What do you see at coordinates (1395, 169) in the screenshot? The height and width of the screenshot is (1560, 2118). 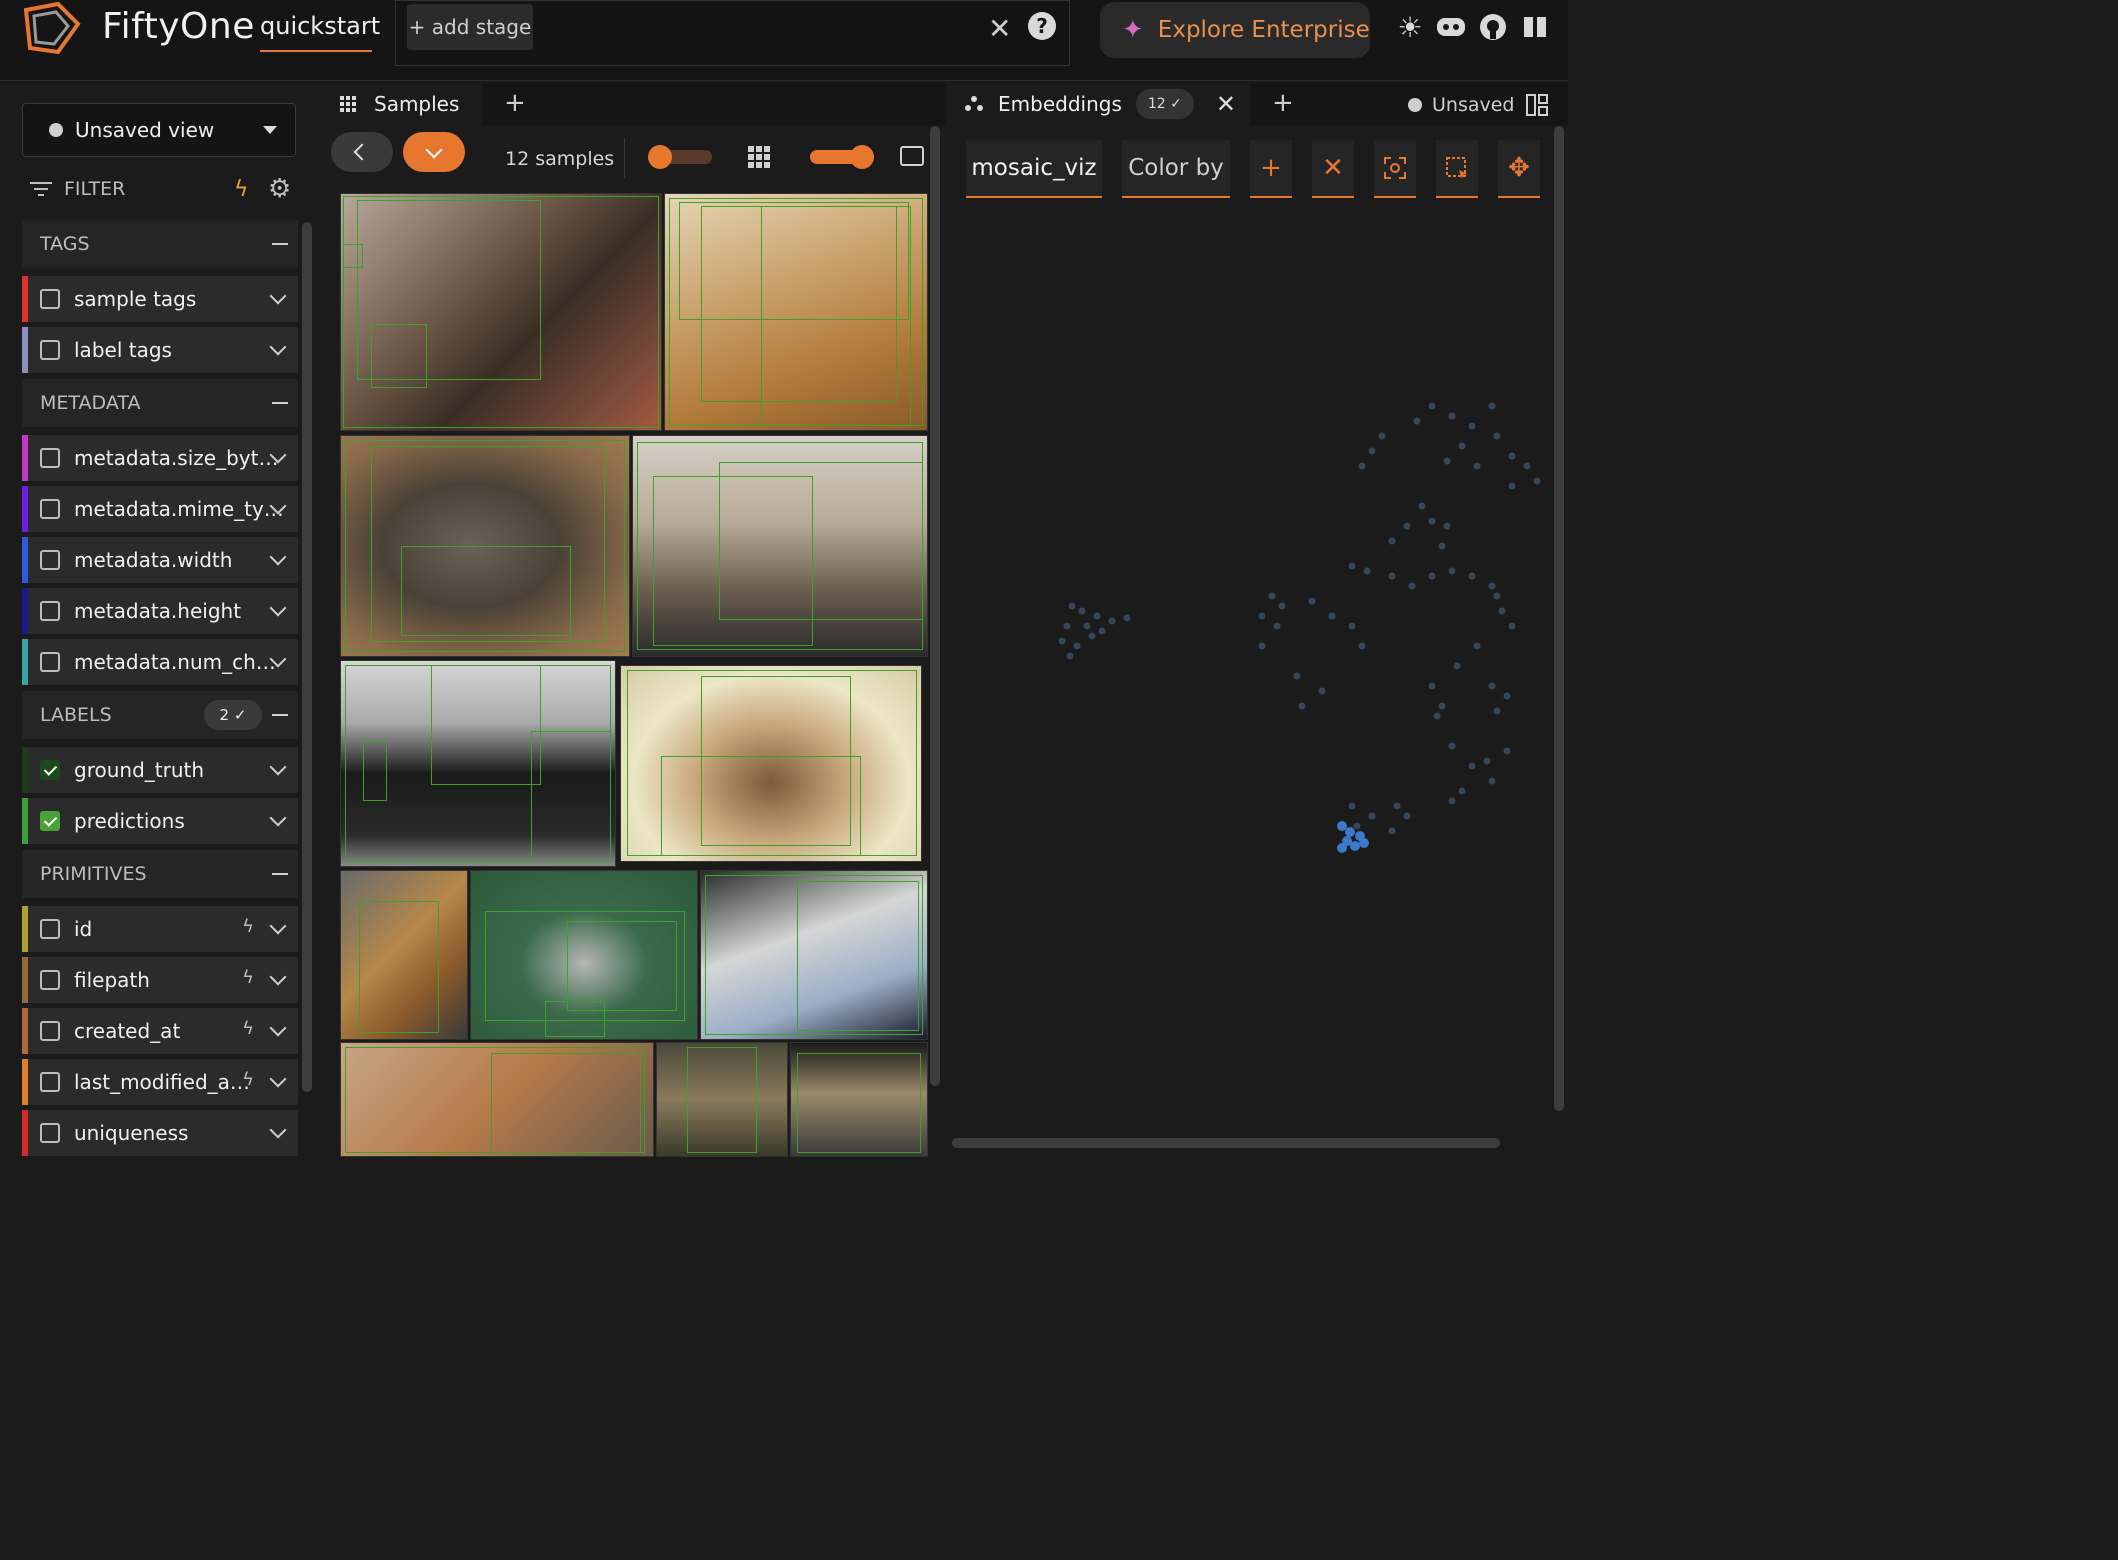 I see `focus-icon` at bounding box center [1395, 169].